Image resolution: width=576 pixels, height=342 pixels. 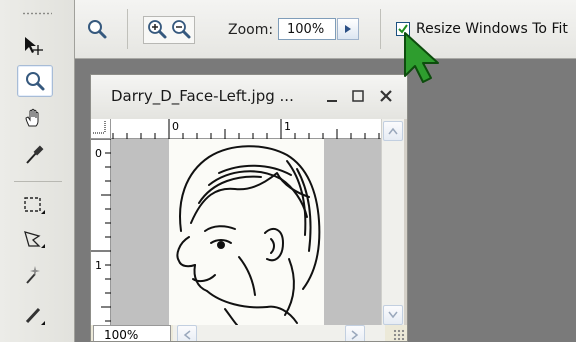 I want to click on resize-grip, so click(x=399, y=335).